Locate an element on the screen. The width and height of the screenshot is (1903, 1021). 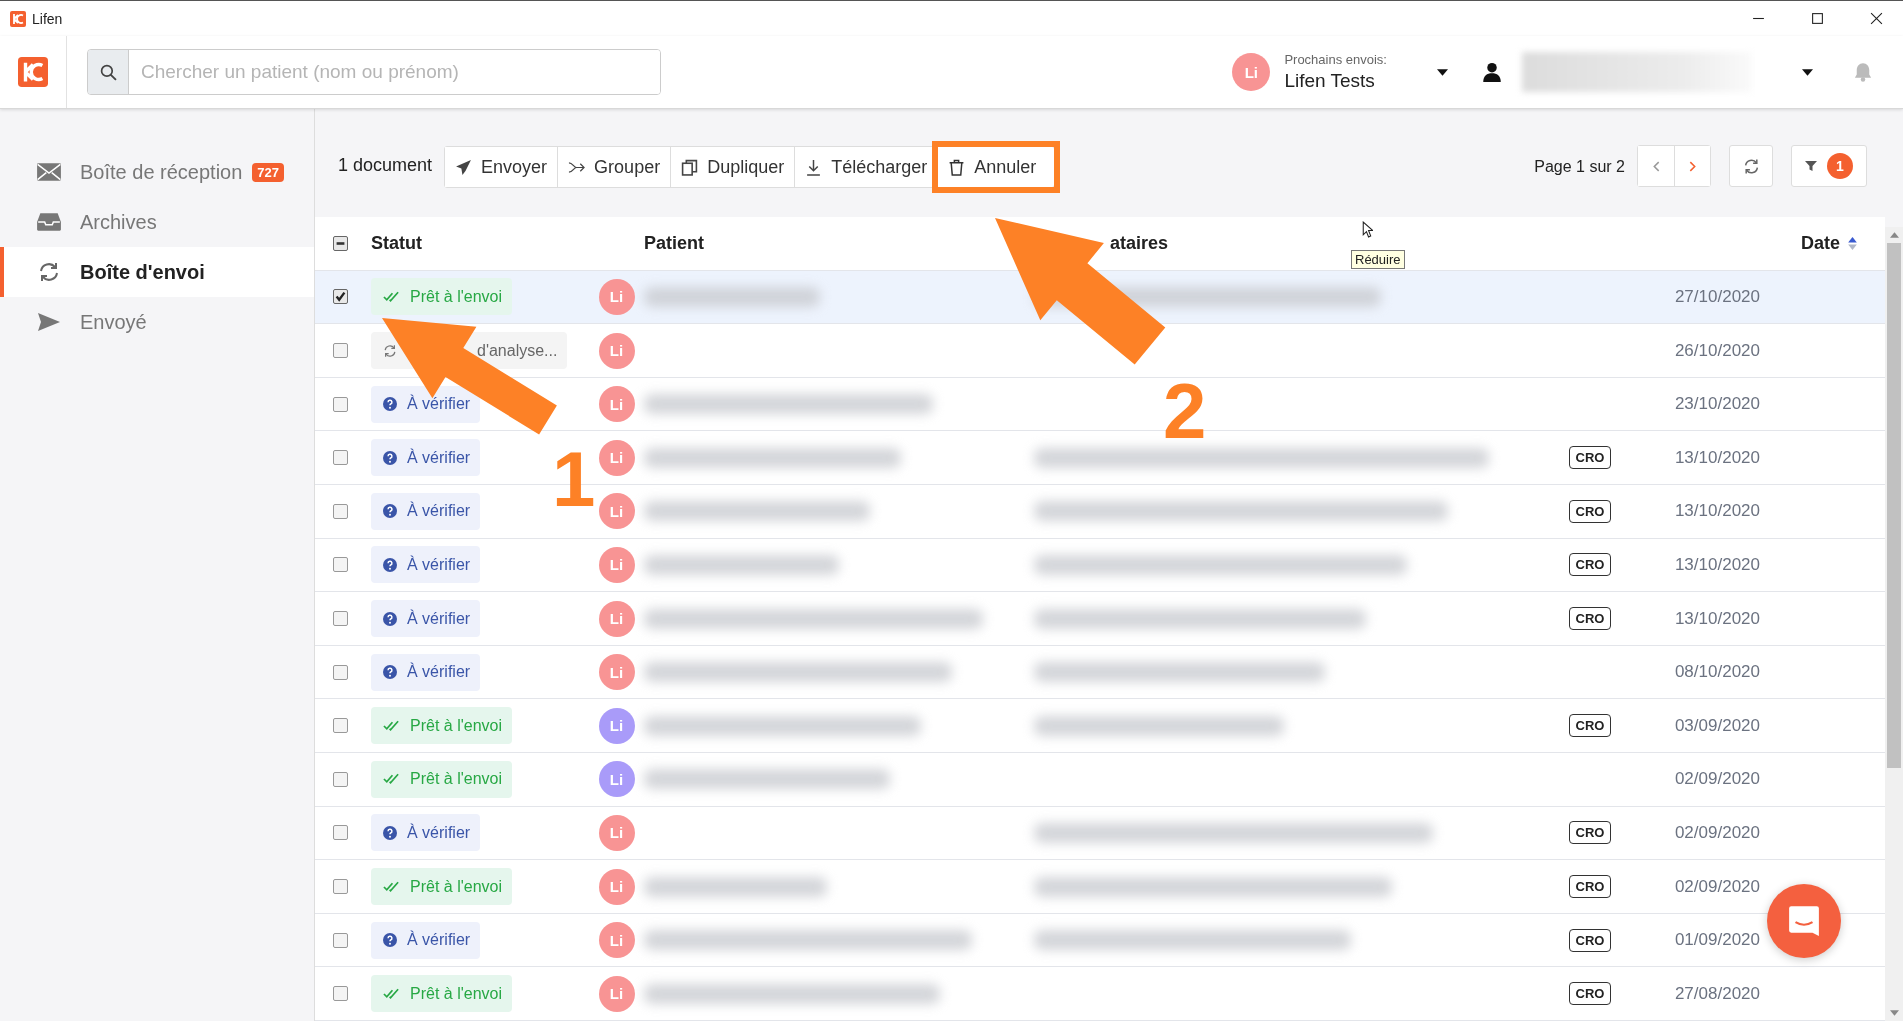
column-header: Statut is located at coordinates (396, 243).